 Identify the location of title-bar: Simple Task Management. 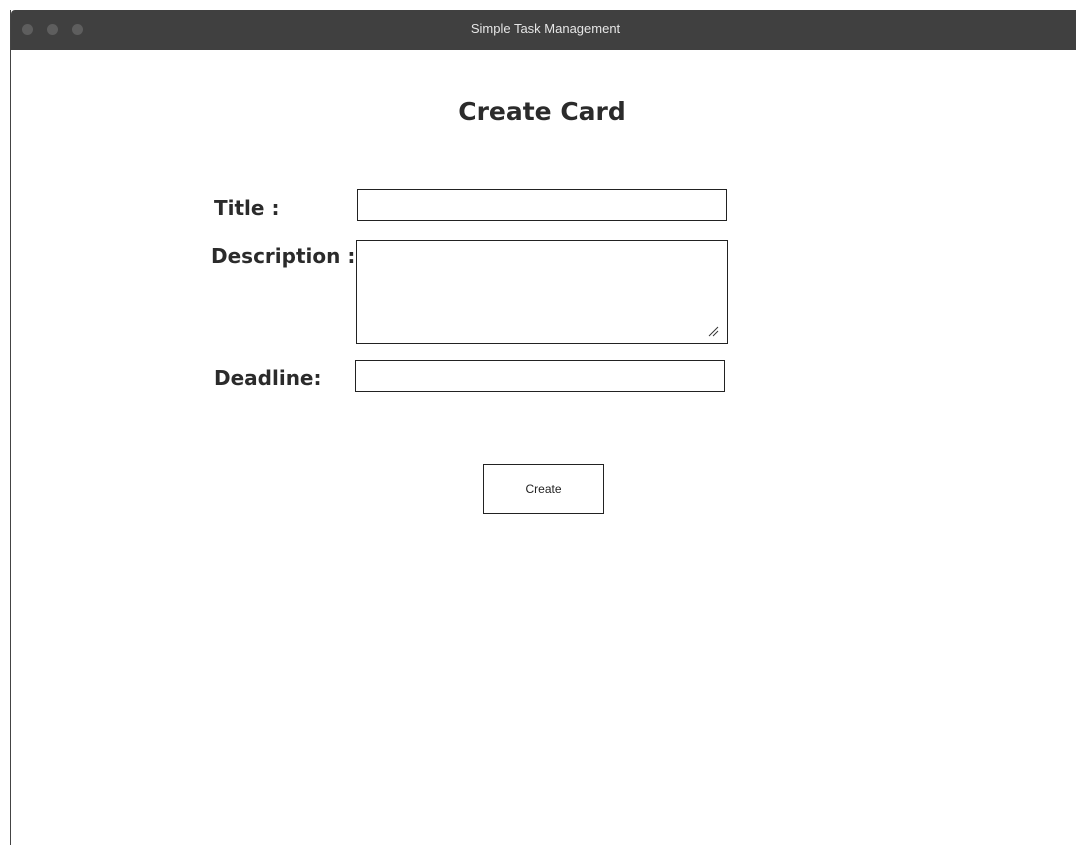
(543, 30).